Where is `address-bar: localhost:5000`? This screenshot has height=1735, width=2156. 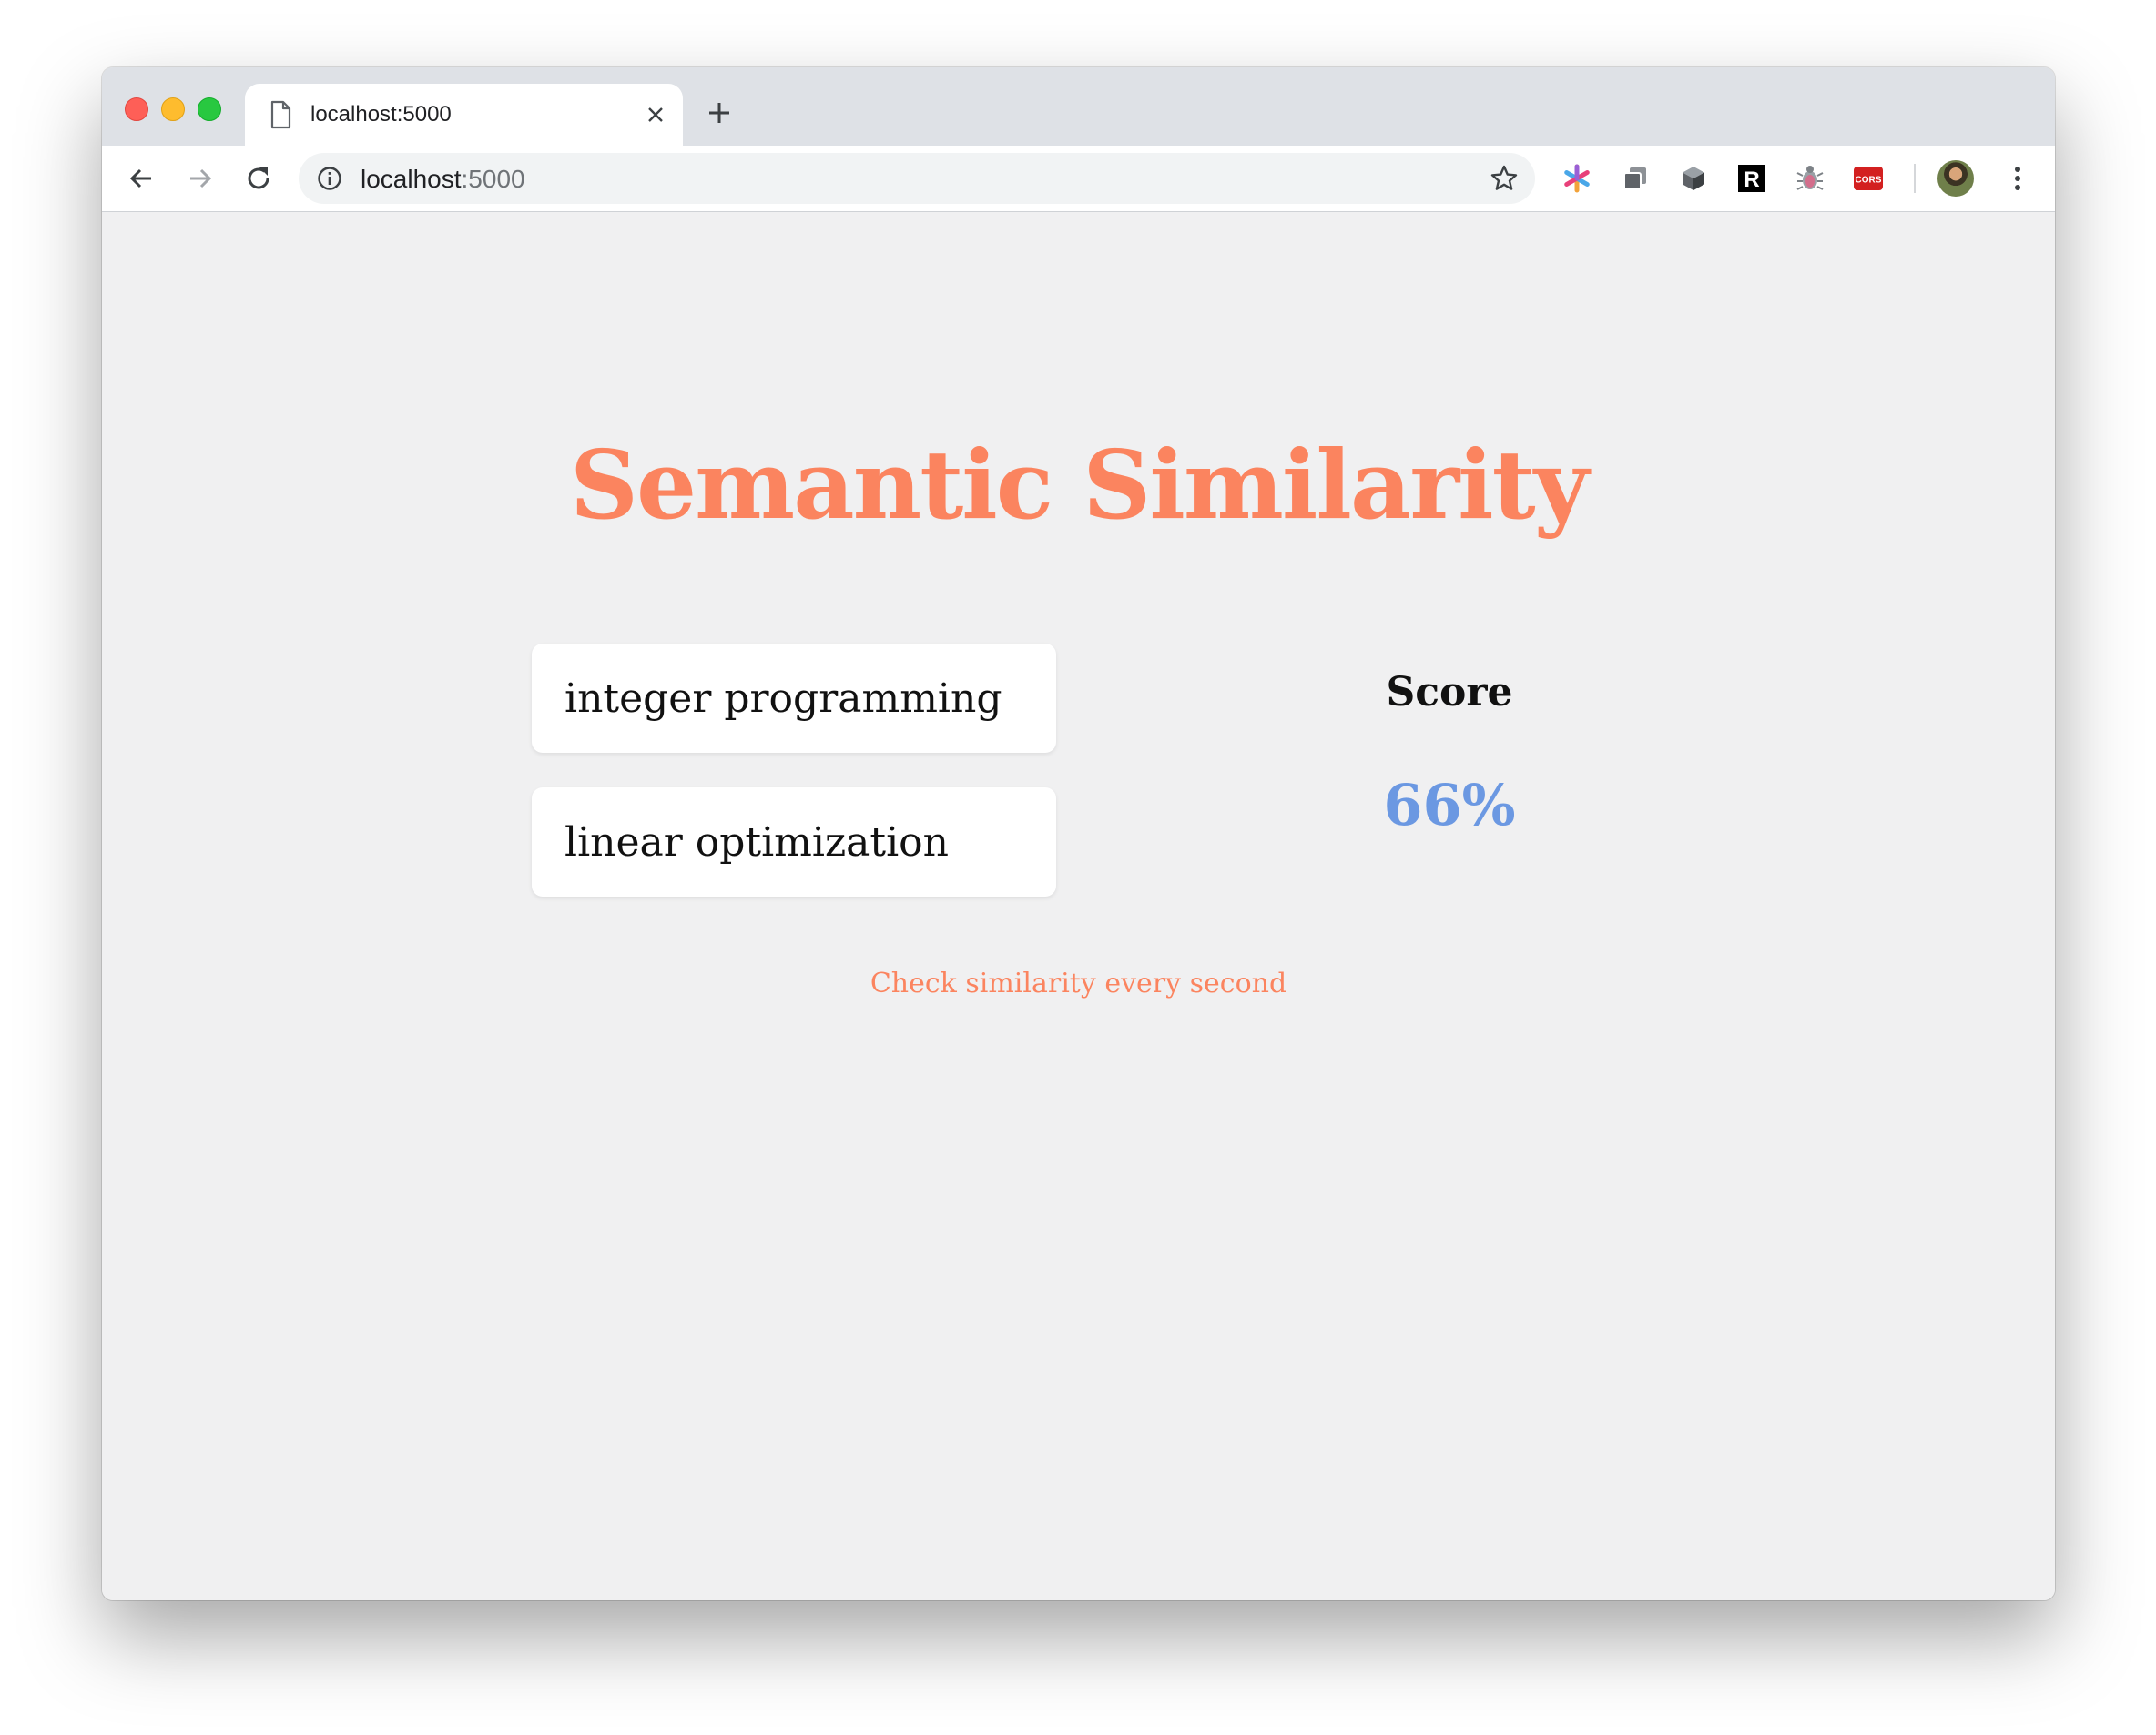
address-bar: localhost:5000 is located at coordinates (917, 178).